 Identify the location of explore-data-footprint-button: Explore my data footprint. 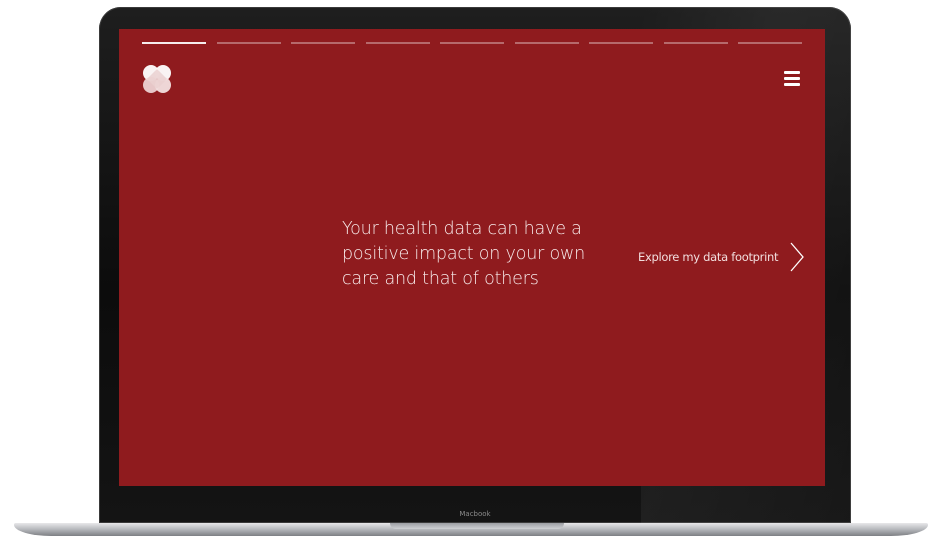
(721, 257).